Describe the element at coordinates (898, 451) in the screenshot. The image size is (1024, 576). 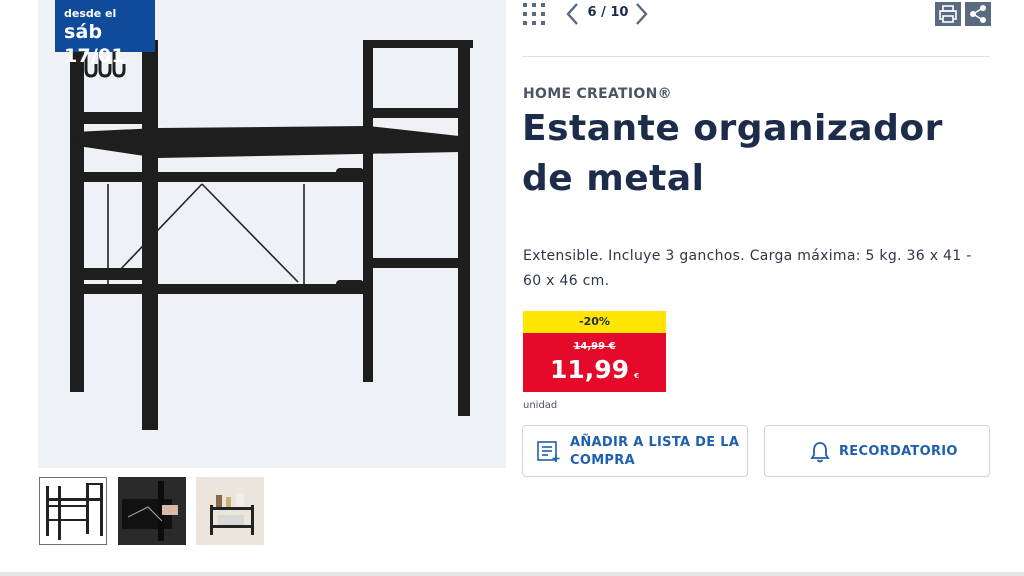
I see `reminder-label: RECORDATORIO` at that location.